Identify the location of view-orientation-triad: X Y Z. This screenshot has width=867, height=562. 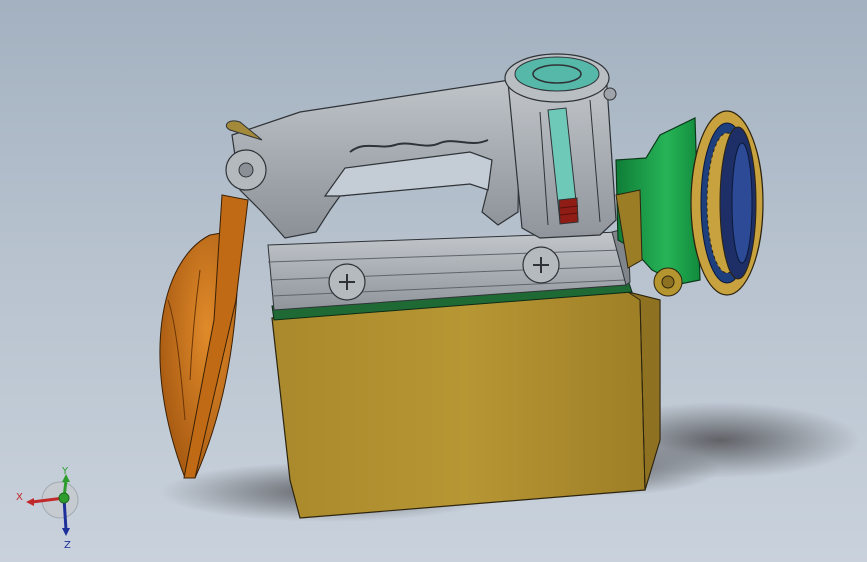
(52, 507).